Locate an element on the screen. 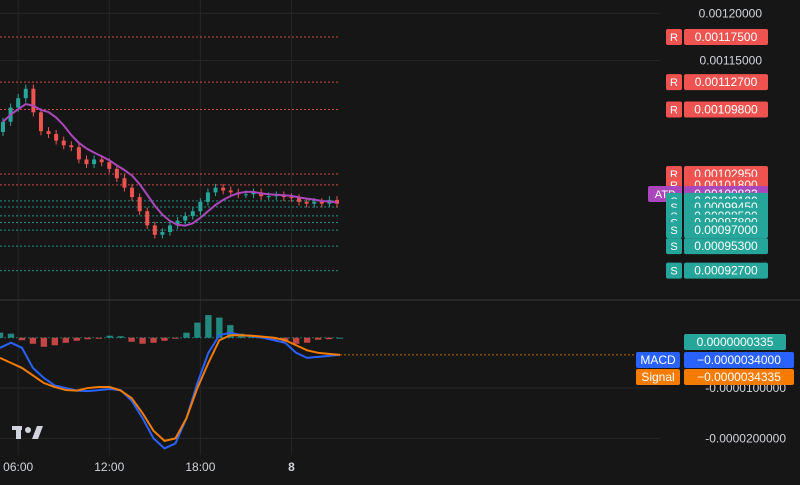 The height and width of the screenshot is (485, 800). tag-value: 0.00092700 is located at coordinates (726, 271).